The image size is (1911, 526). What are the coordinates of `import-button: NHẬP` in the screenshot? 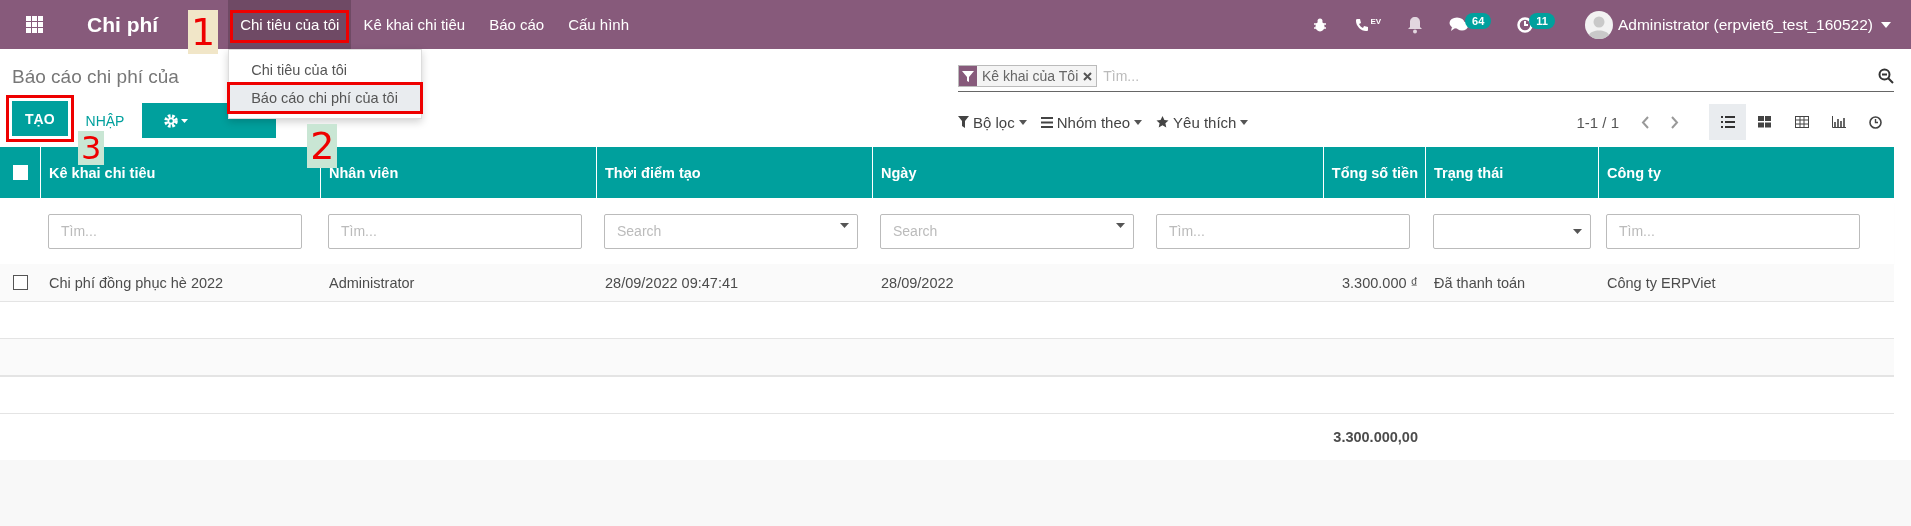 It's located at (105, 120).